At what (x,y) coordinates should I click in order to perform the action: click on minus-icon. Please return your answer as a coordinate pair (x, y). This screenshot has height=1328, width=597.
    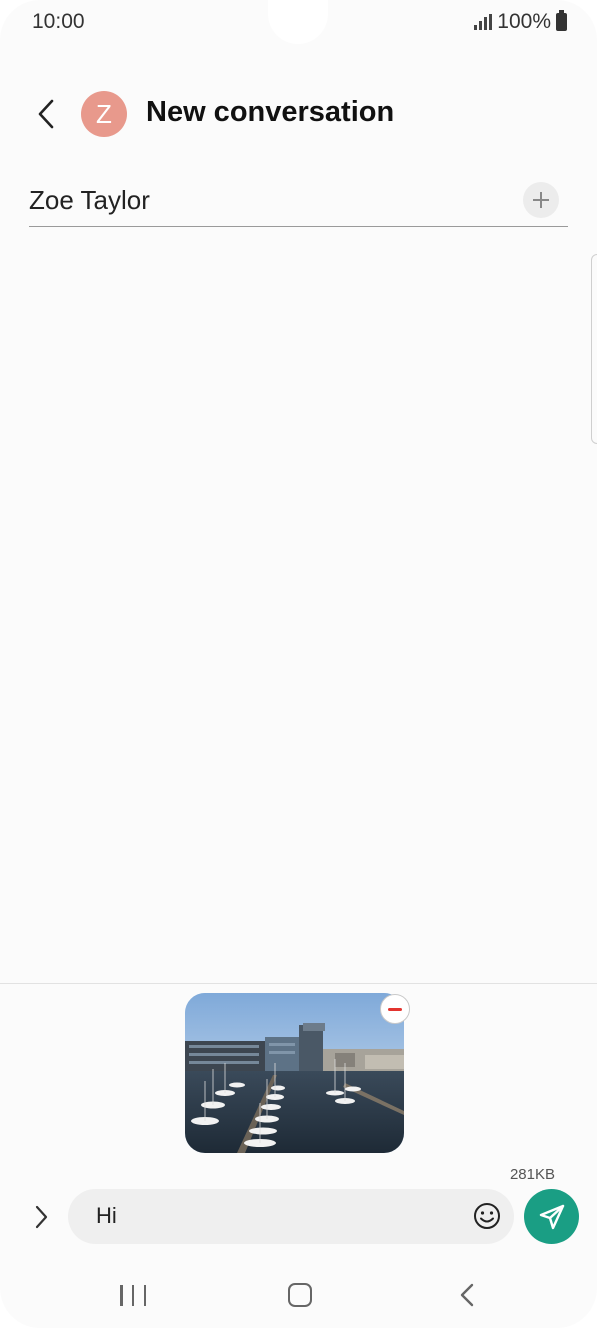
    Looking at the image, I should click on (395, 1009).